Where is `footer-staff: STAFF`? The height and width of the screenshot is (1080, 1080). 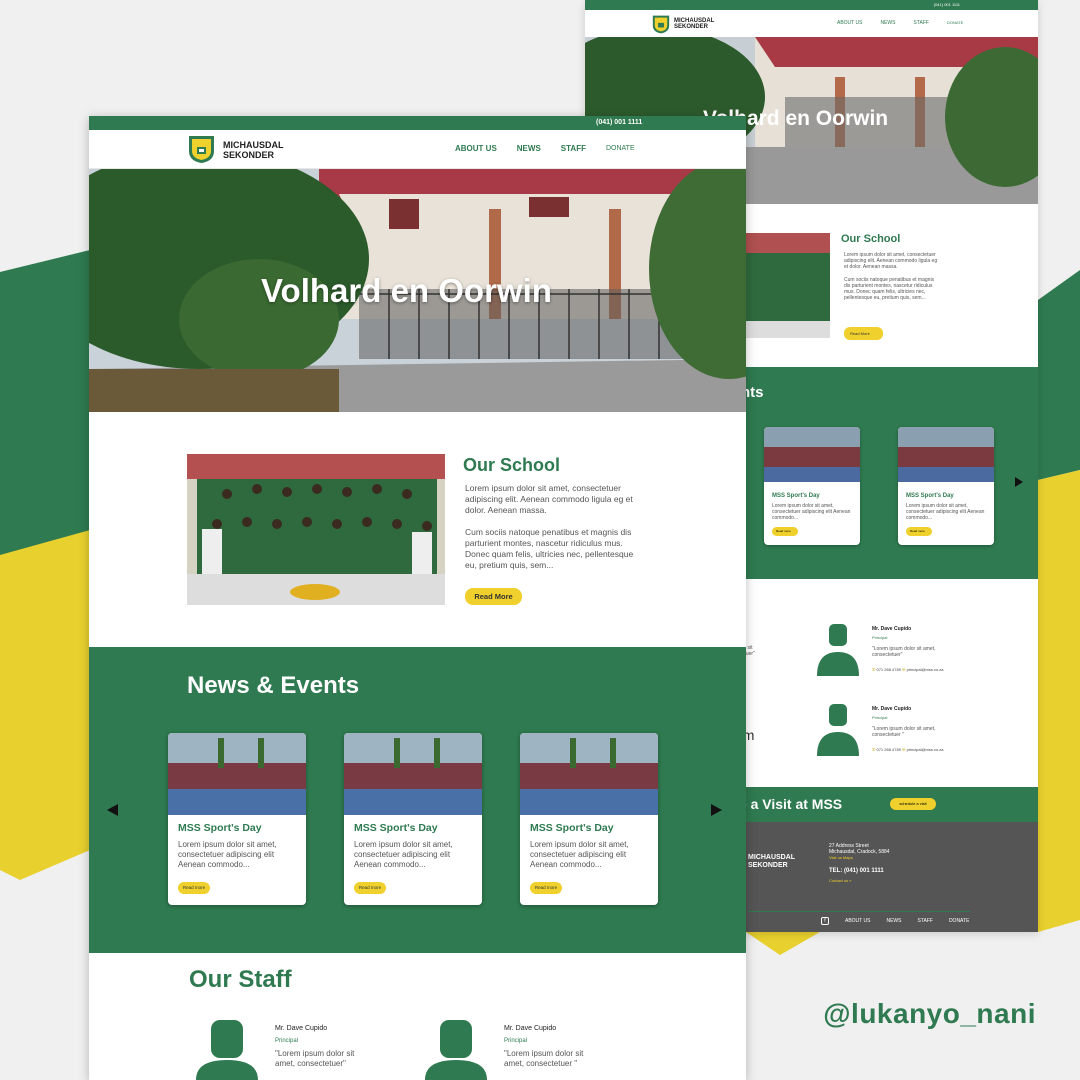 footer-staff: STAFF is located at coordinates (924, 921).